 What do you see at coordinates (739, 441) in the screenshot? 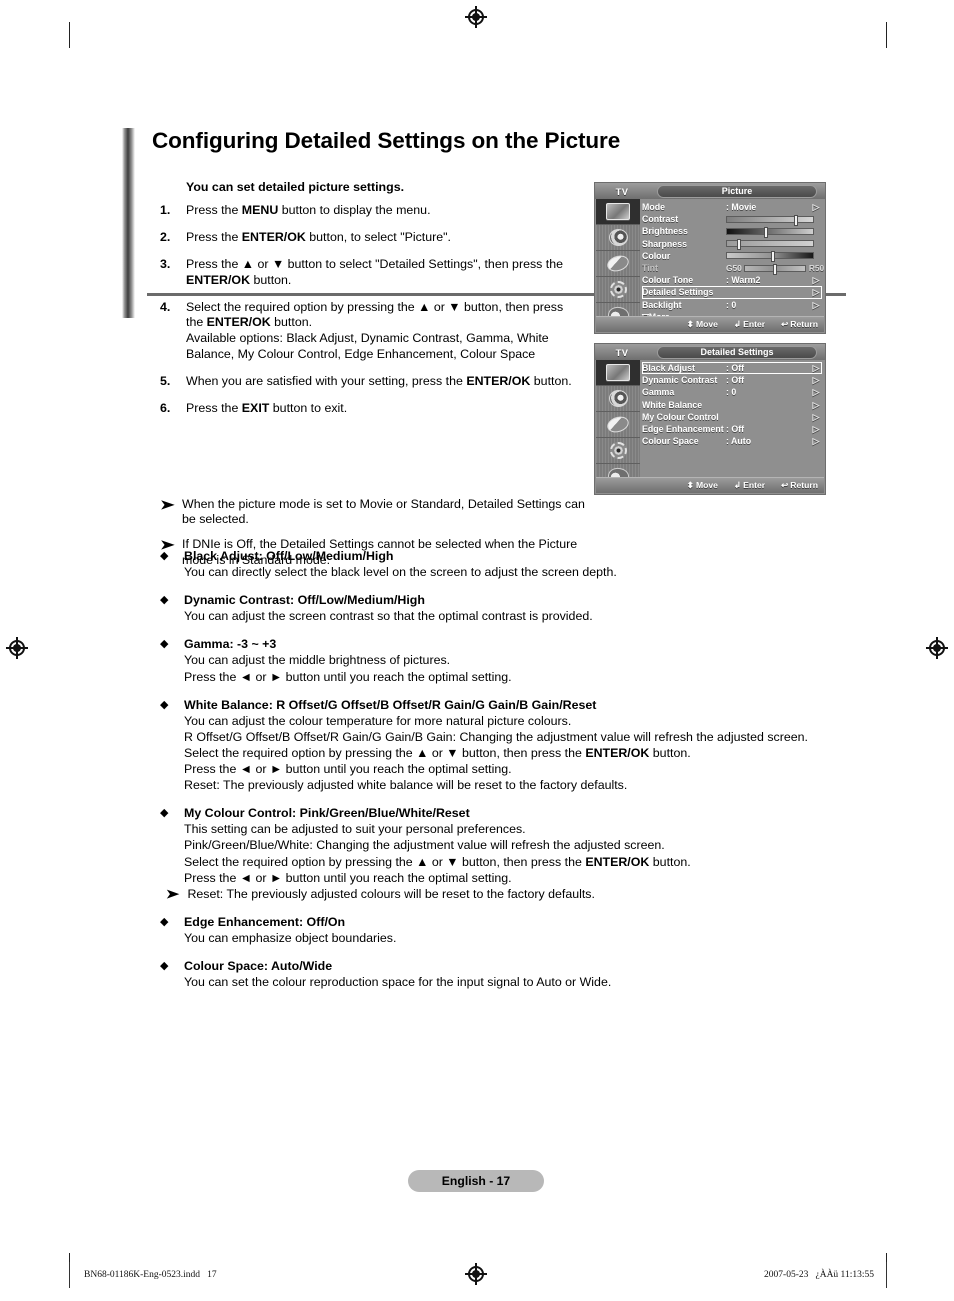
I see `osd-item-value: : Auto` at bounding box center [739, 441].